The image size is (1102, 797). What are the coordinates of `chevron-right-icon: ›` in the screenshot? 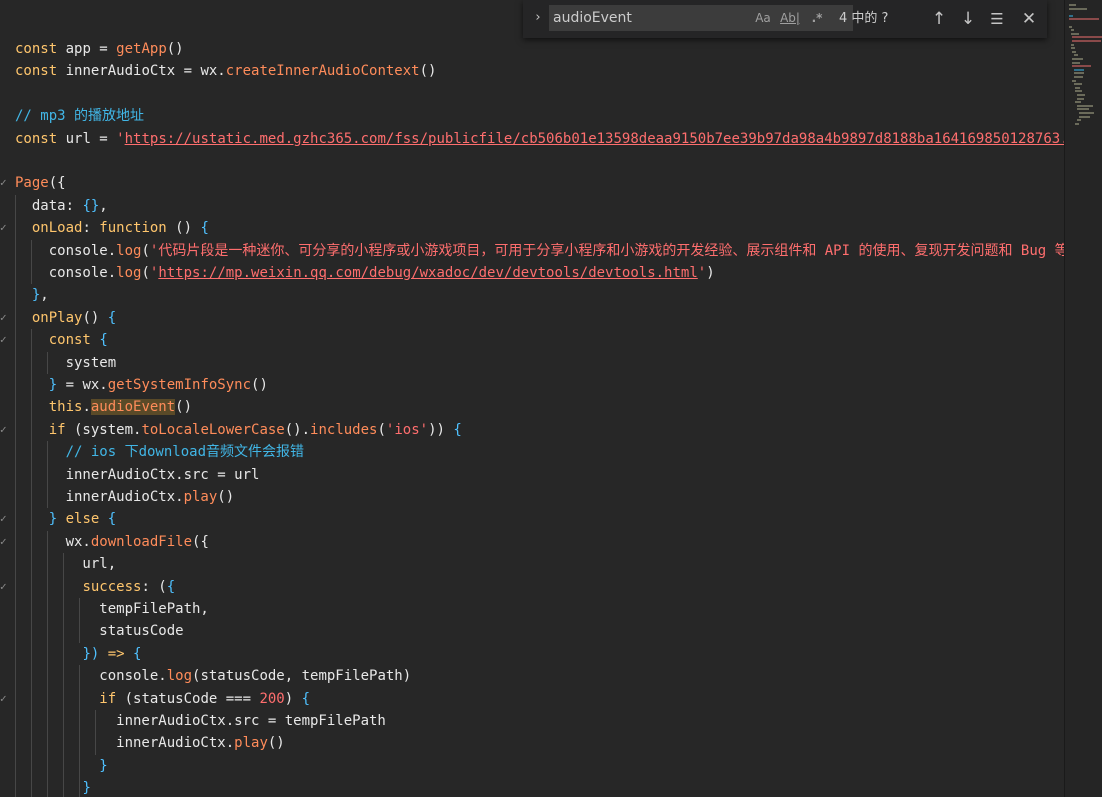 It's located at (538, 18).